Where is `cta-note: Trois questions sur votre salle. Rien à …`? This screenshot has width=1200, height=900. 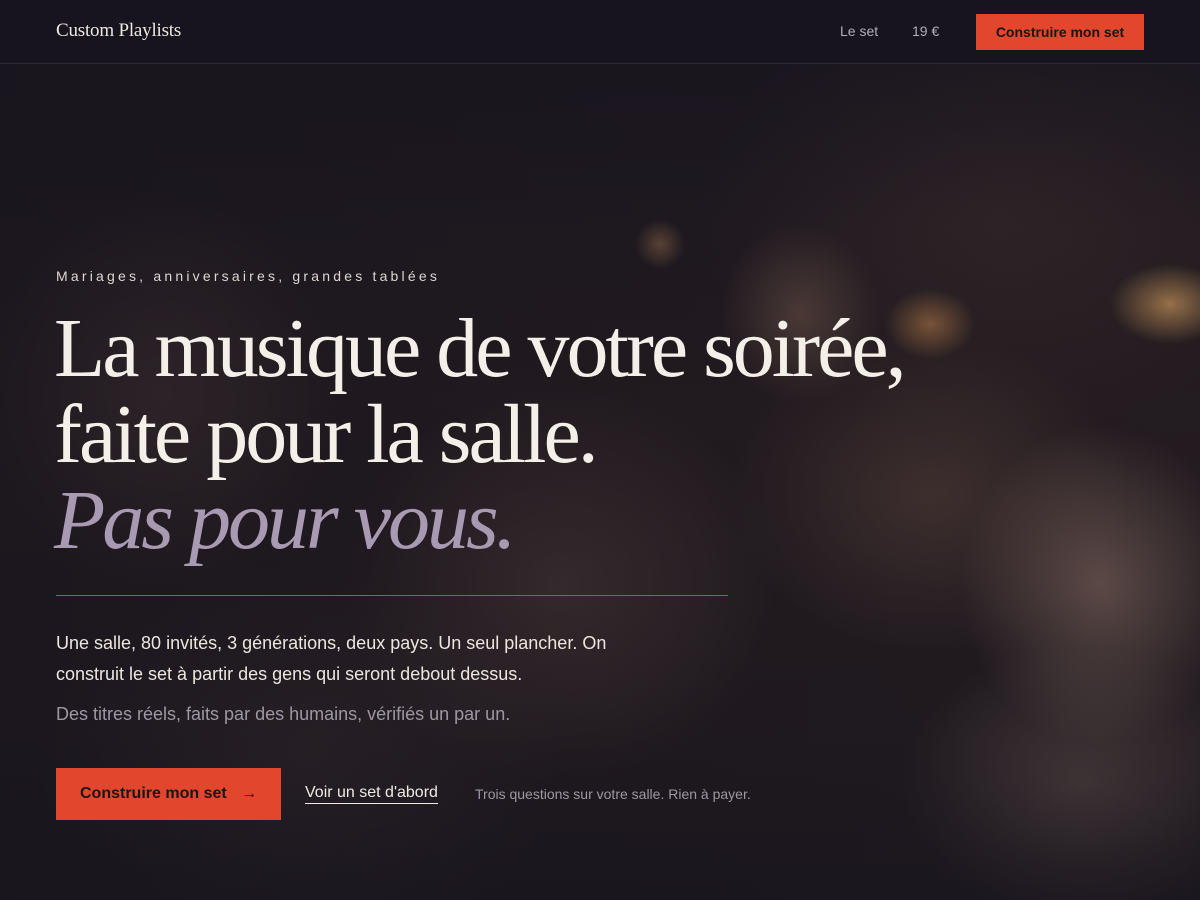
cta-note: Trois questions sur votre salle. Rien à … is located at coordinates (613, 794).